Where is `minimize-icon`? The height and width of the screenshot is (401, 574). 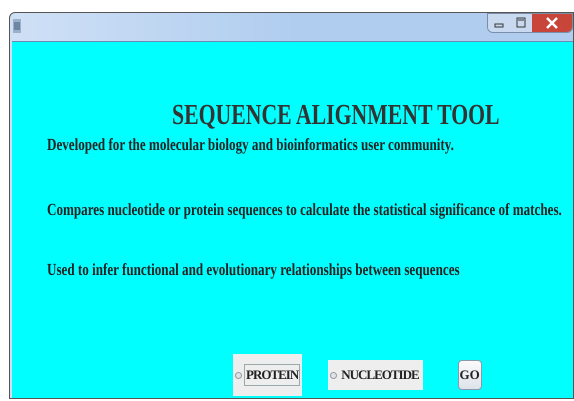 minimize-icon is located at coordinates (499, 23).